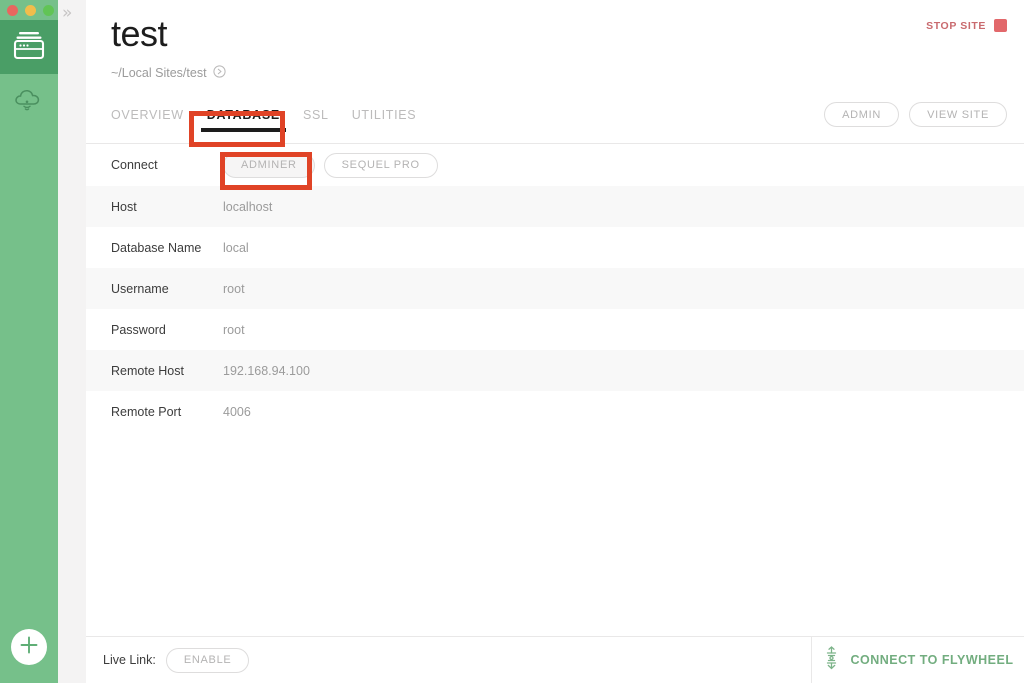 This screenshot has height=683, width=1024. I want to click on plus-icon, so click(29, 647).